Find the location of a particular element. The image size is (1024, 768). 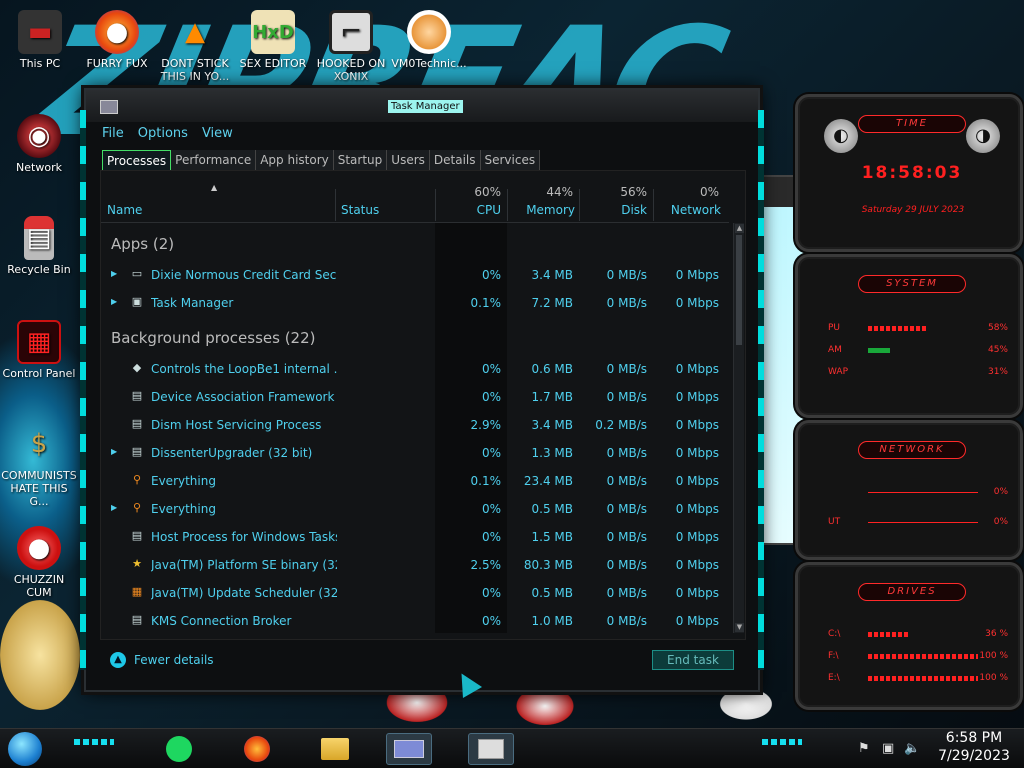

process-row: ▶ ▣ Task Manager 0.1% 7.2 MB 0 MB/s 0 Mbps is located at coordinates (415, 303).